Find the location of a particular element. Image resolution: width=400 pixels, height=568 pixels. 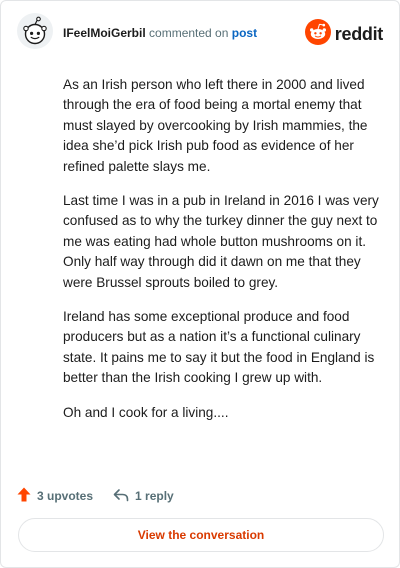

reddit-brand: reddit is located at coordinates (344, 34).